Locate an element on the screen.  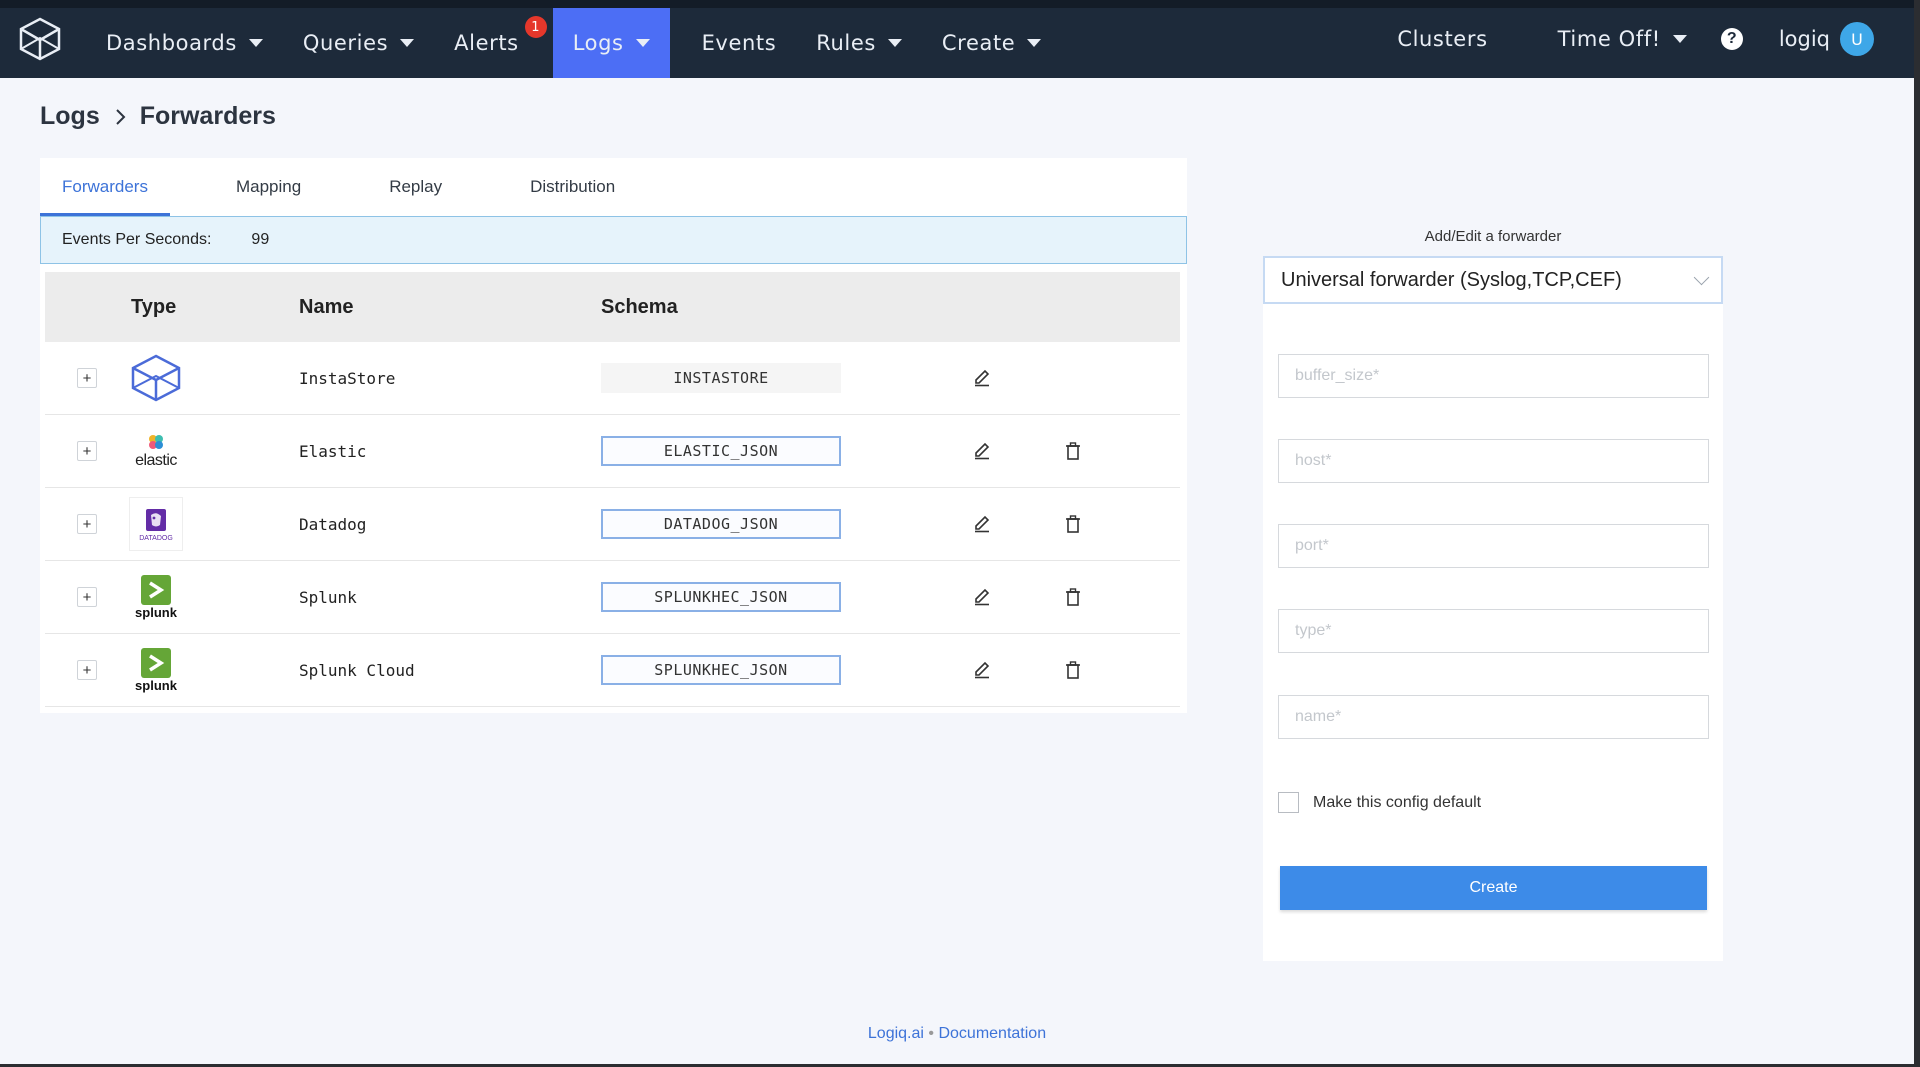
nav-events-label: Events is located at coordinates (739, 43).